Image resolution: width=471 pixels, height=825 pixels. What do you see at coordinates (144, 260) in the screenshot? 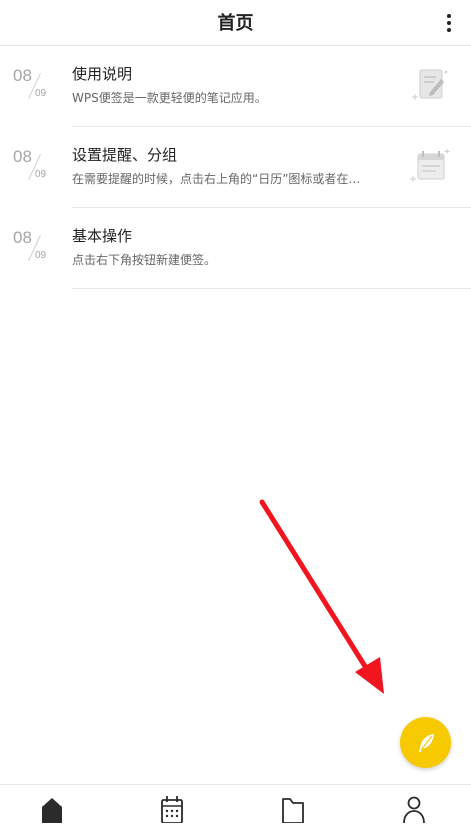
I see `note-summary: 点击右下角按钮新建便签。` at bounding box center [144, 260].